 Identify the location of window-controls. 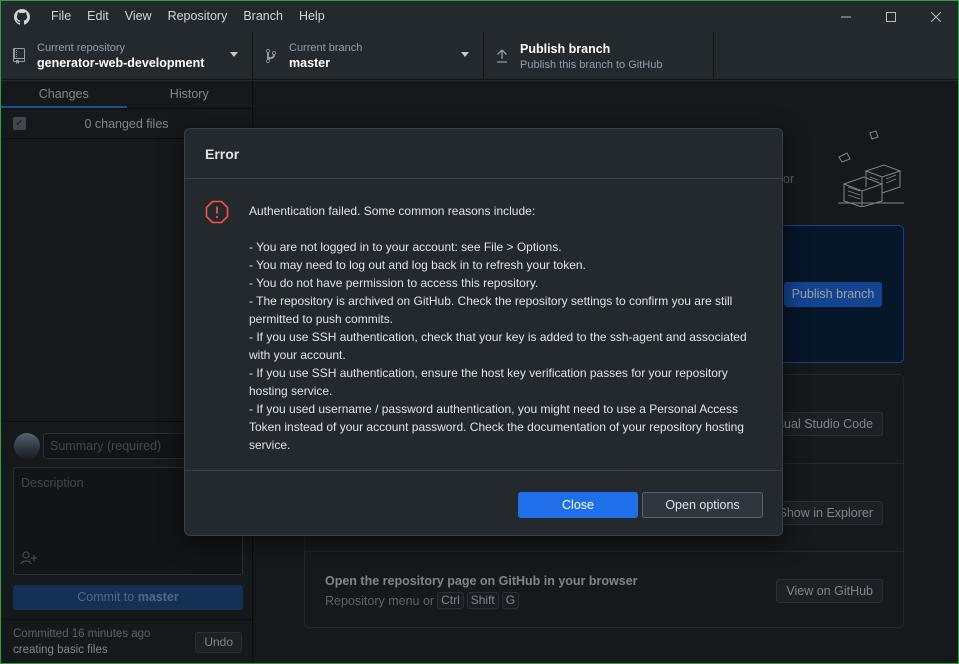
(890, 16).